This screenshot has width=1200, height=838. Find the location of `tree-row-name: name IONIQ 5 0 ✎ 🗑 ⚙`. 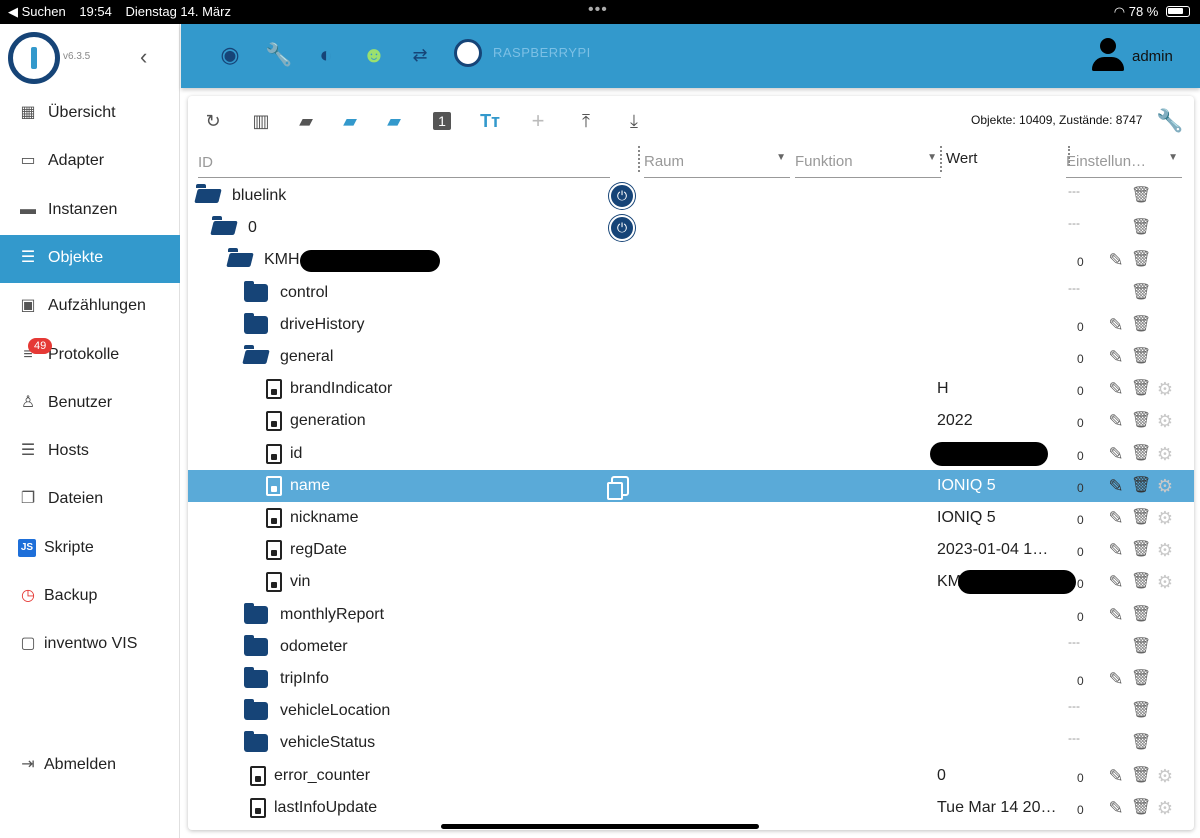

tree-row-name: name IONIQ 5 0 ✎ 🗑 ⚙ is located at coordinates (691, 485).